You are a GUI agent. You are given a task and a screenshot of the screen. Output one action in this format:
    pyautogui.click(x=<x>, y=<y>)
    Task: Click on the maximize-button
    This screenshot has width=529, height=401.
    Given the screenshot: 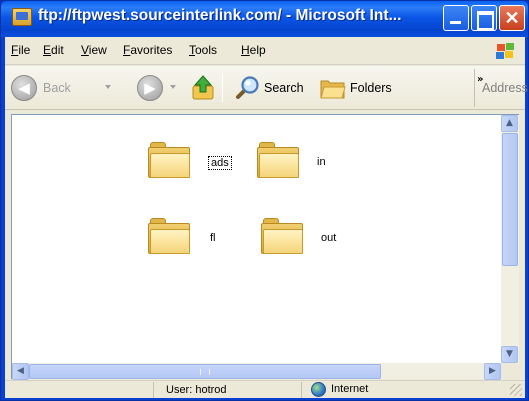 What is the action you would take?
    pyautogui.click(x=484, y=18)
    